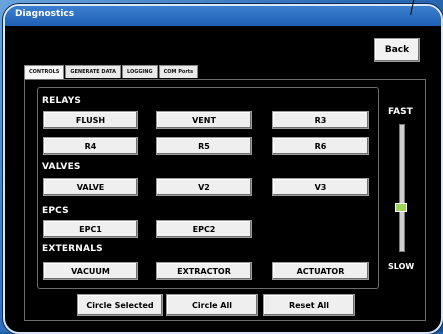  I want to click on section-label-relays: RELAYS, so click(62, 101).